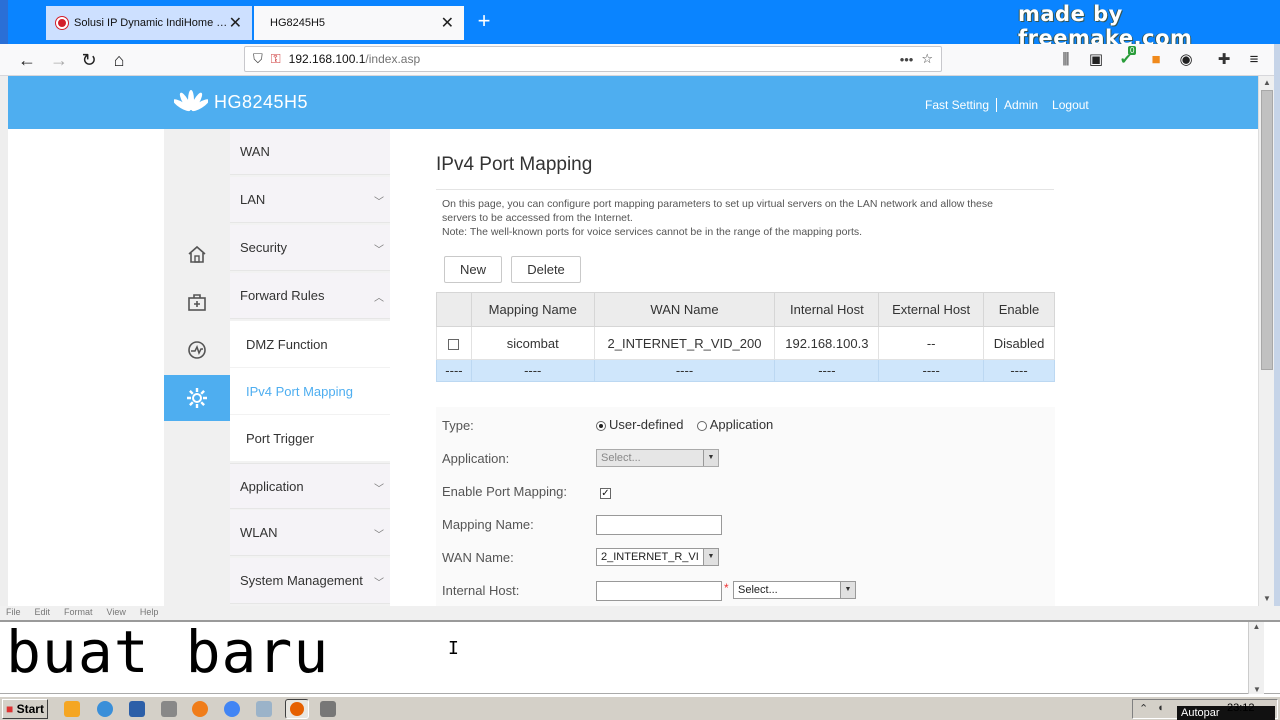  Describe the element at coordinates (1143, 708) in the screenshot. I see `tray-arrow-icon: ⌃` at that location.